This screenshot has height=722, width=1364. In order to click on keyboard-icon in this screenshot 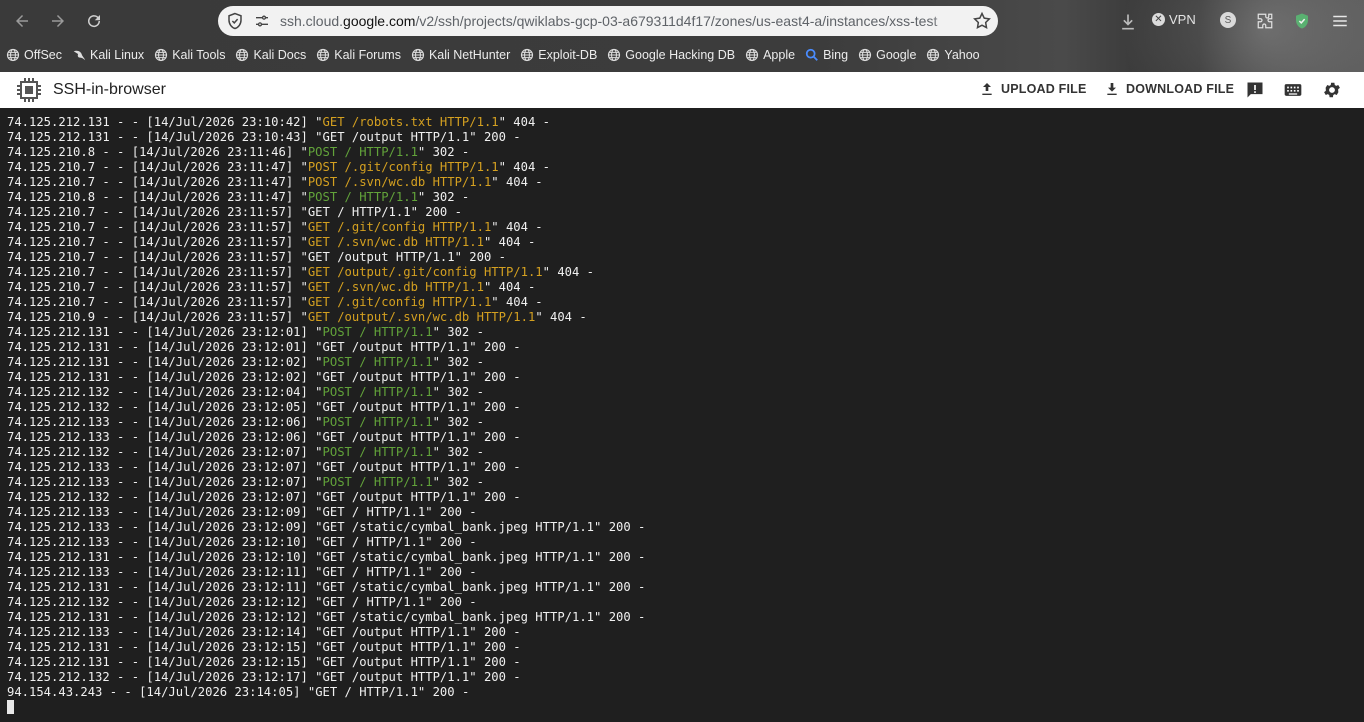, I will do `click(1293, 90)`.